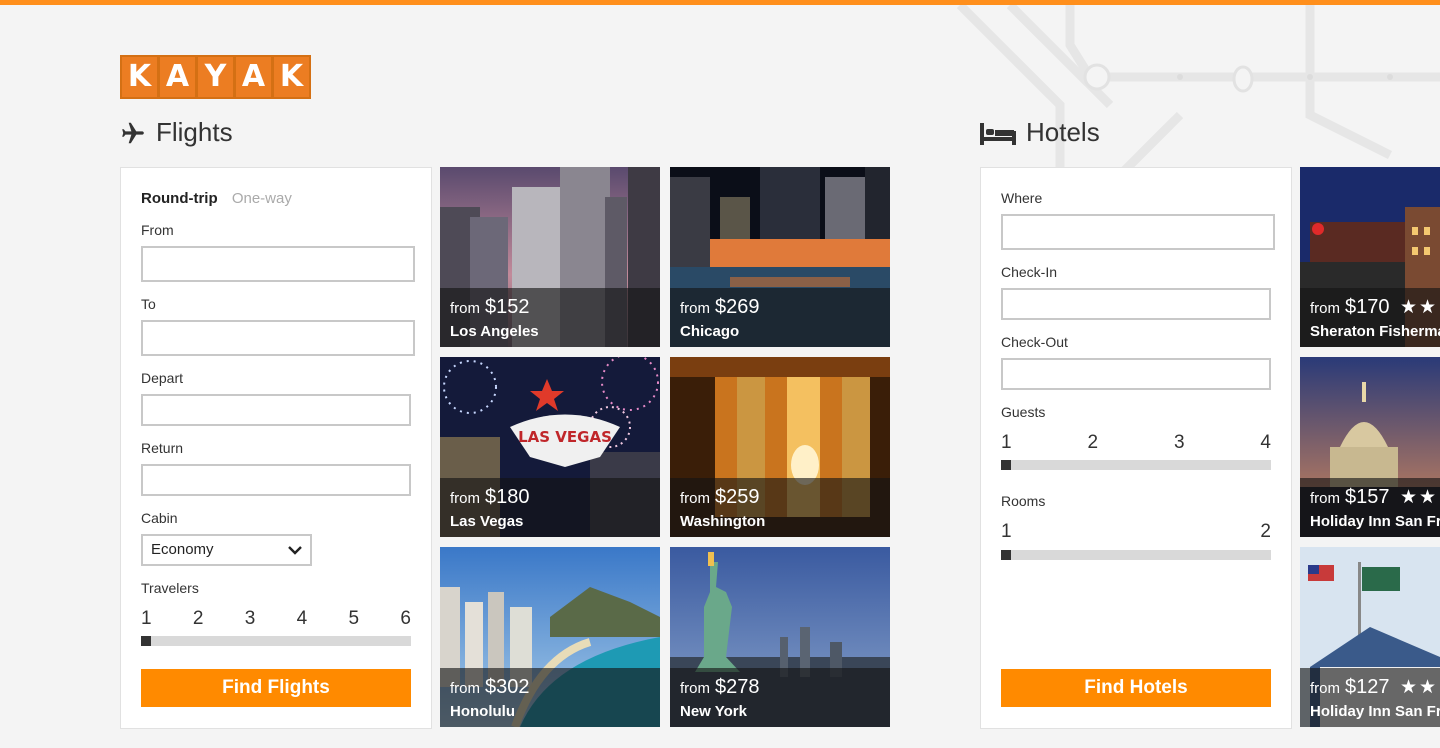 This screenshot has height=748, width=1440. Describe the element at coordinates (262, 198) in the screenshot. I see `one-way-option: One-way` at that location.